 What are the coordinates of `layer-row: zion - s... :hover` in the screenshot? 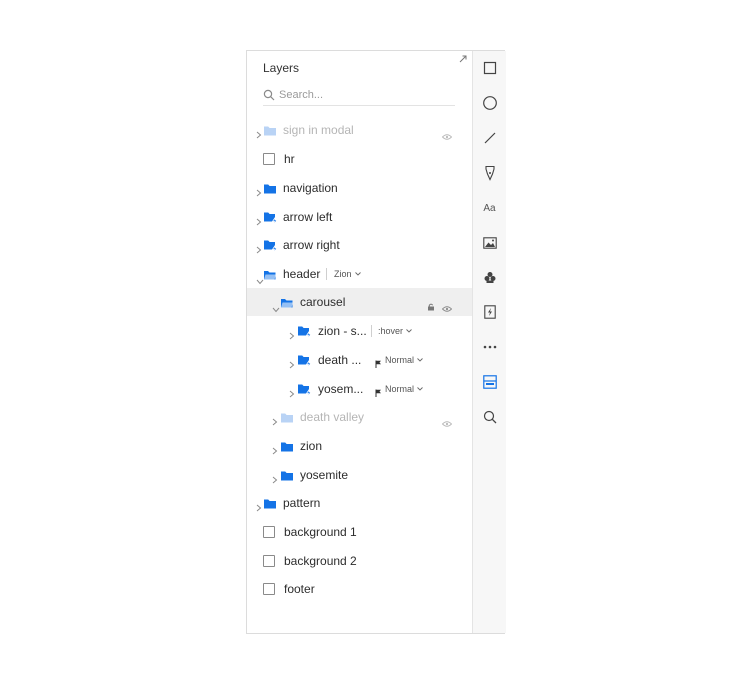 It's located at (359, 331).